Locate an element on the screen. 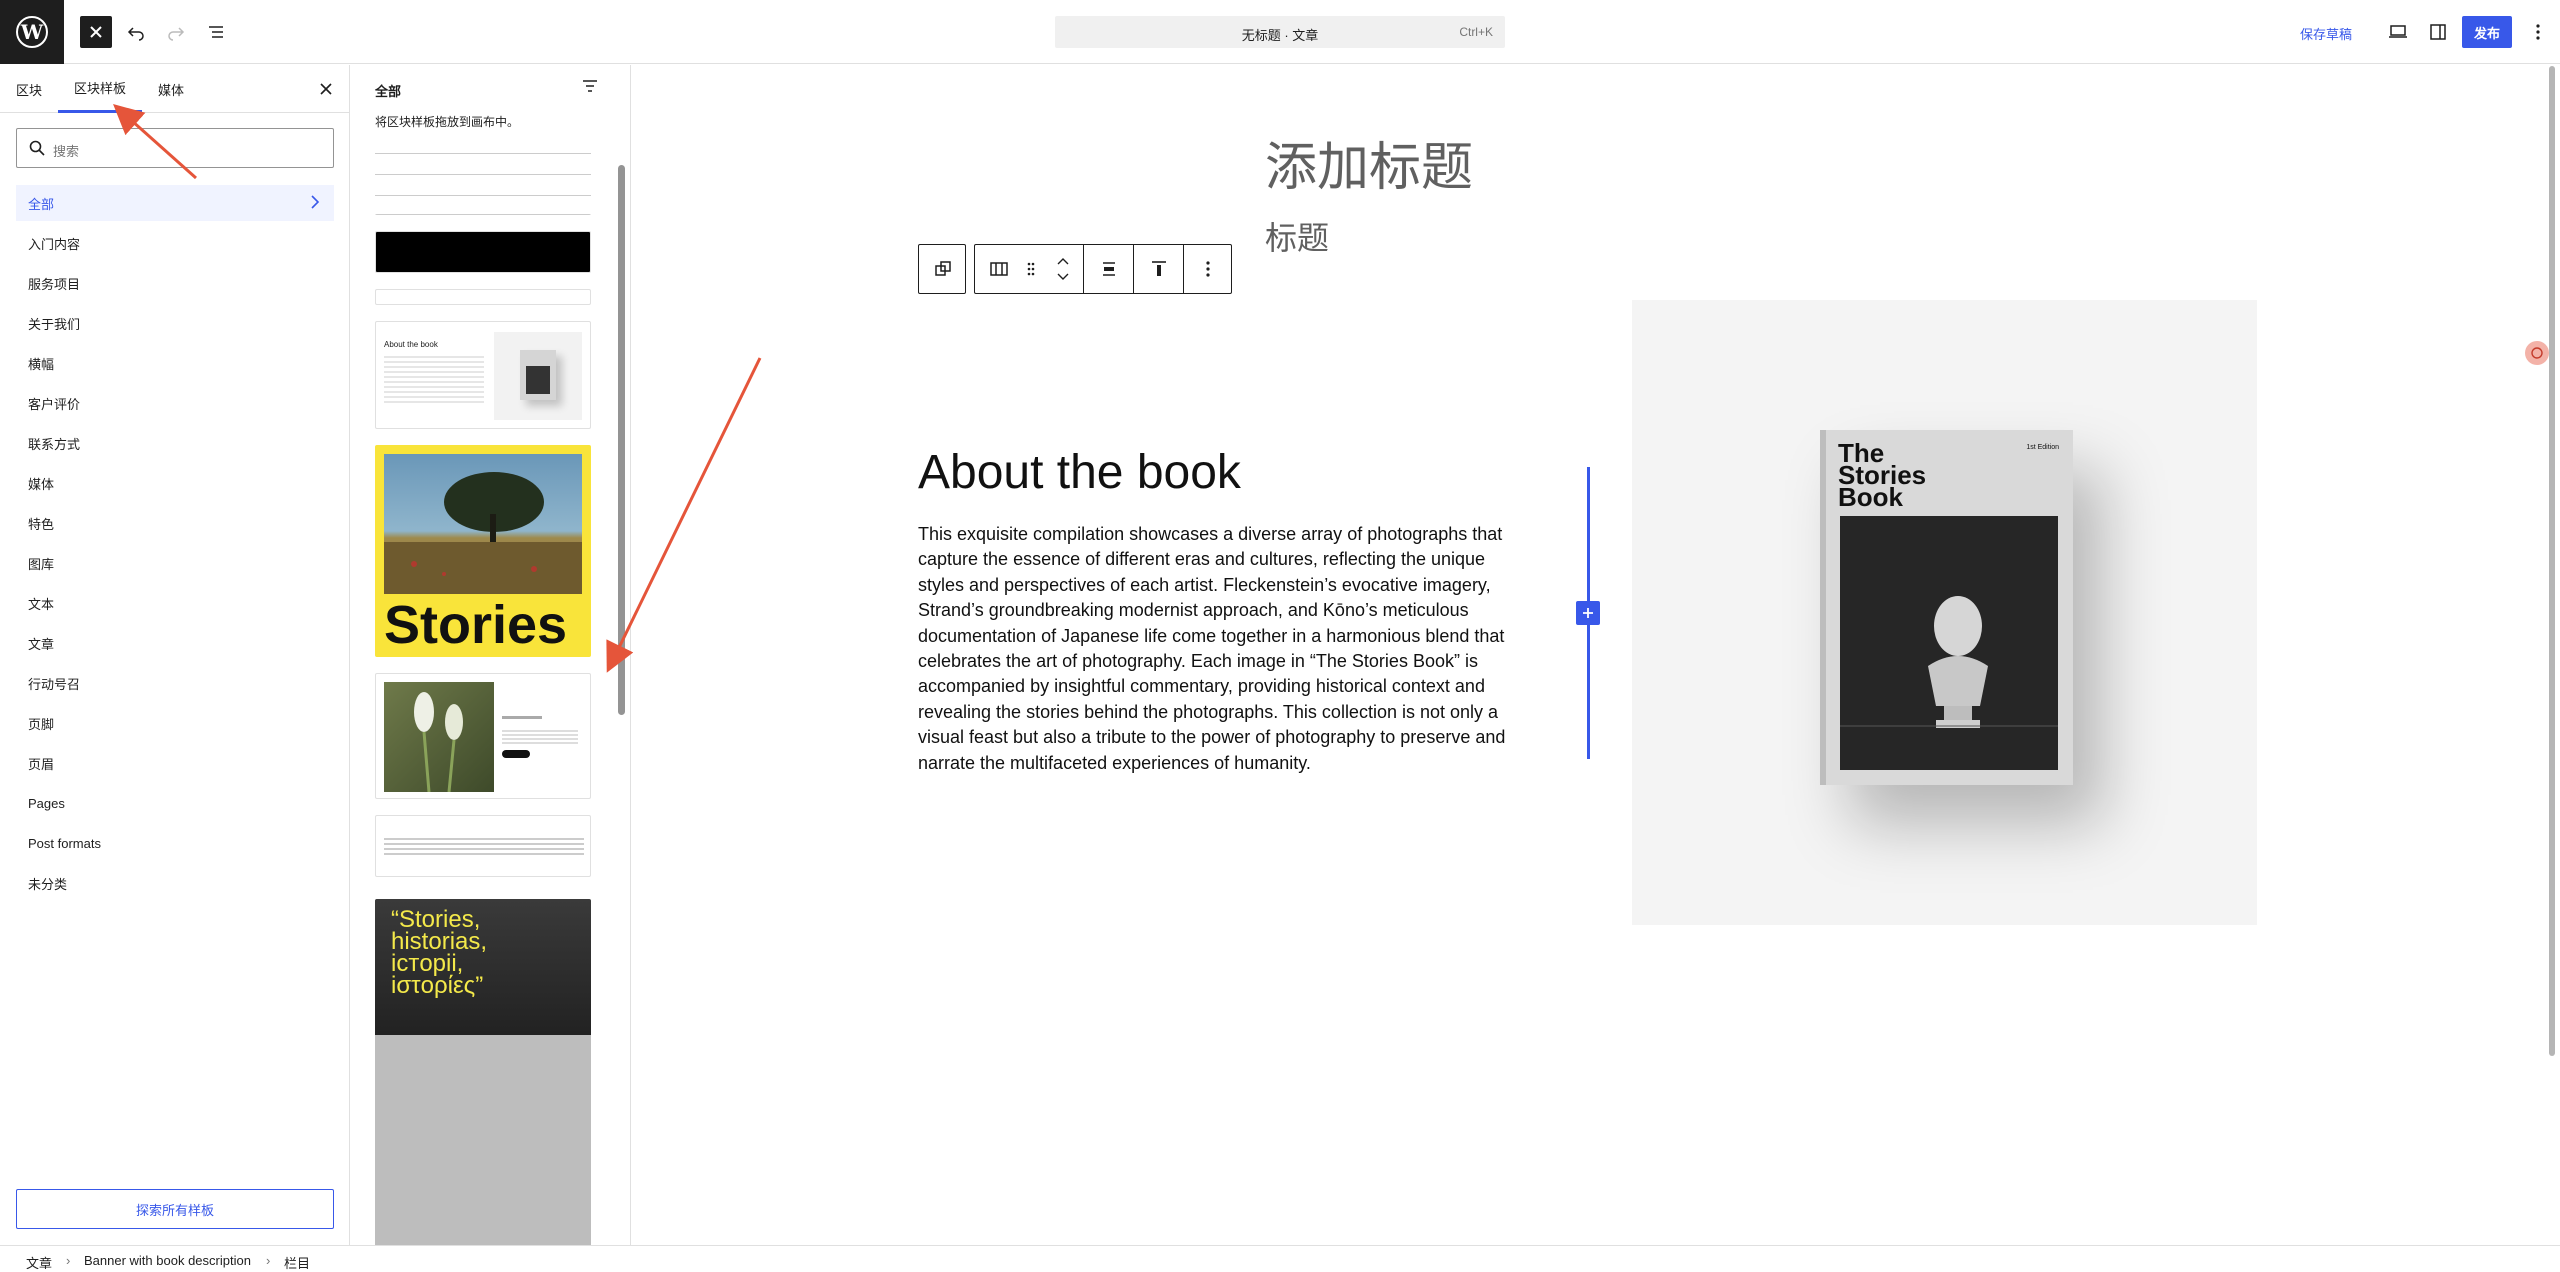  desktop-preview-icon is located at coordinates (2398, 31).